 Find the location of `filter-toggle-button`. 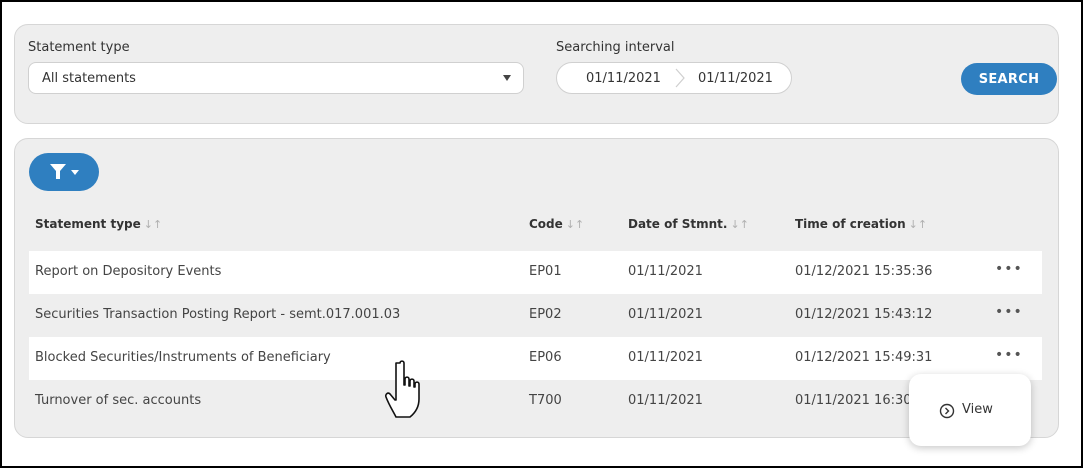

filter-toggle-button is located at coordinates (64, 172).